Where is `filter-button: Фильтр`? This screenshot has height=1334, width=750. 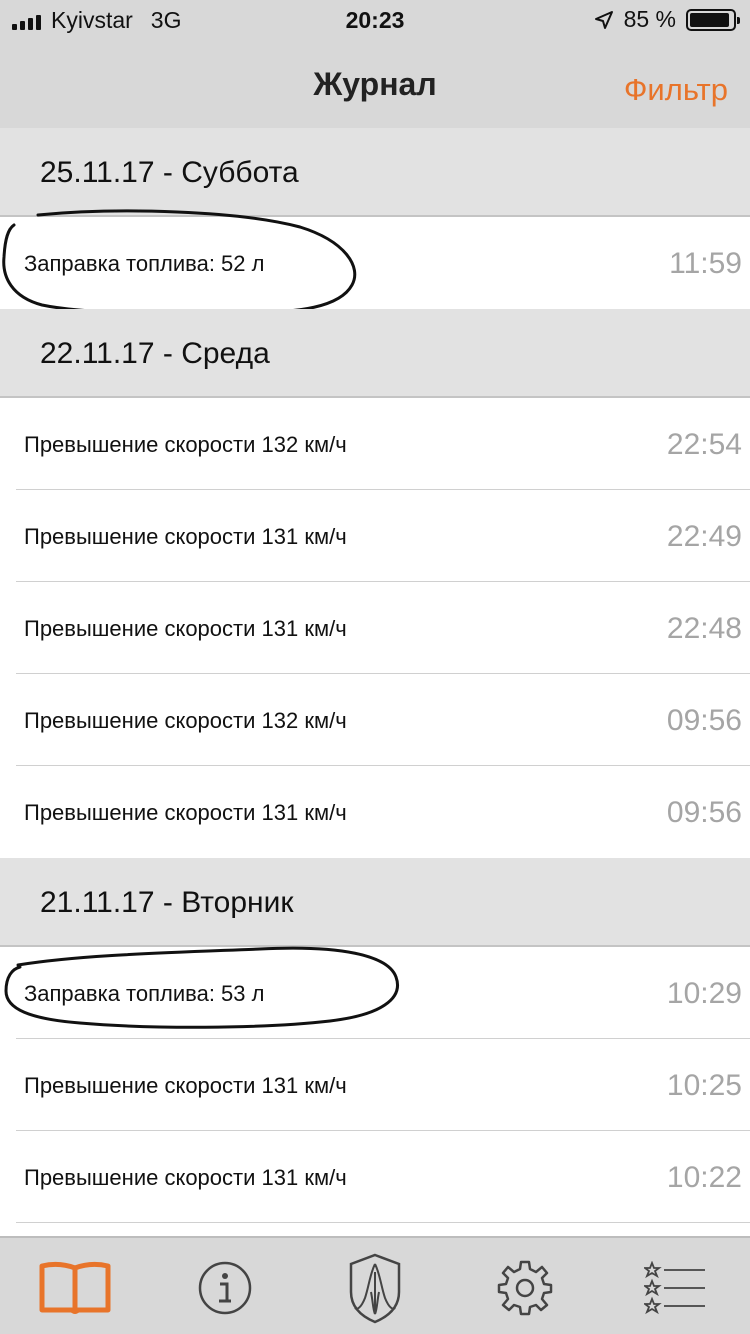 filter-button: Фильтр is located at coordinates (676, 90).